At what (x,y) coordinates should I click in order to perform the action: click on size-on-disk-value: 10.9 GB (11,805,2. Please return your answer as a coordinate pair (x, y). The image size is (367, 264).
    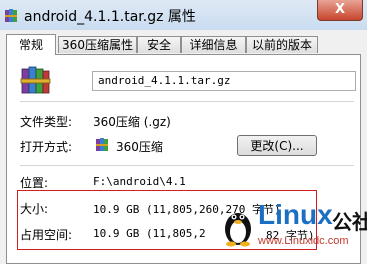
    Looking at the image, I should click on (149, 233).